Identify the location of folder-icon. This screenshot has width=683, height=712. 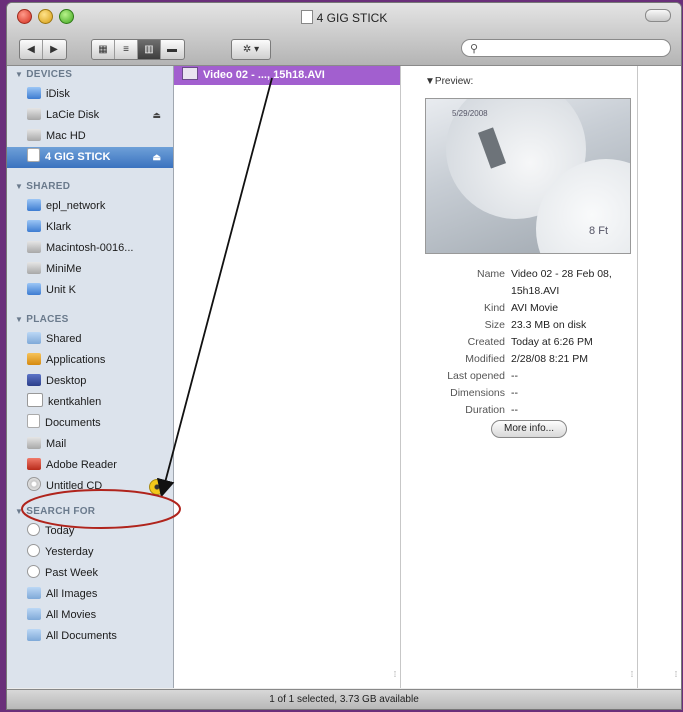
(34, 338).